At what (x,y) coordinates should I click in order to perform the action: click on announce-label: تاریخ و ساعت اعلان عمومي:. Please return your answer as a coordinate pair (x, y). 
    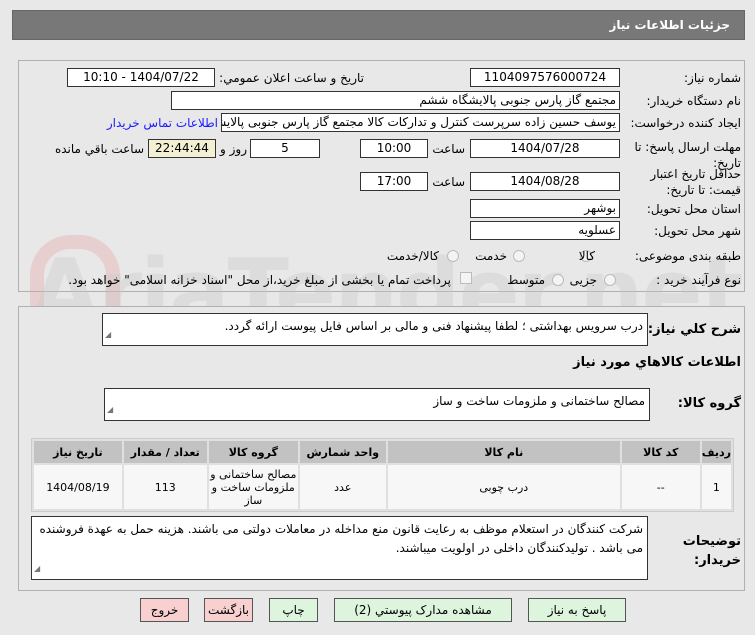
    Looking at the image, I should click on (291, 78).